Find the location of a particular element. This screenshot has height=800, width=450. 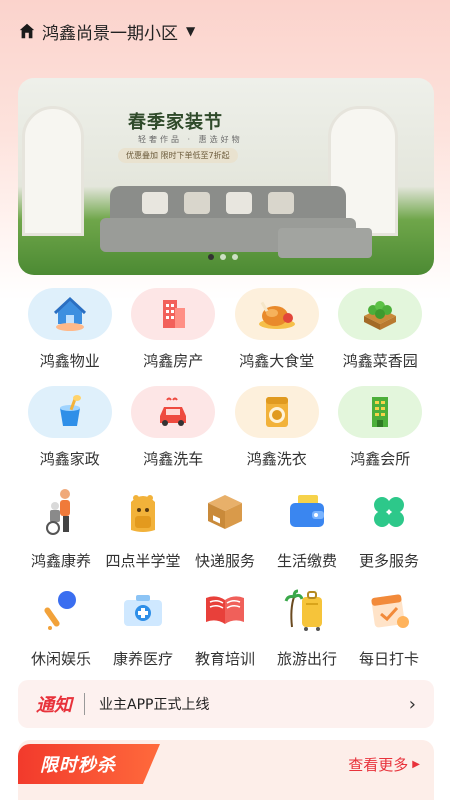

banner-heading: 春季家装节 is located at coordinates (175, 122).